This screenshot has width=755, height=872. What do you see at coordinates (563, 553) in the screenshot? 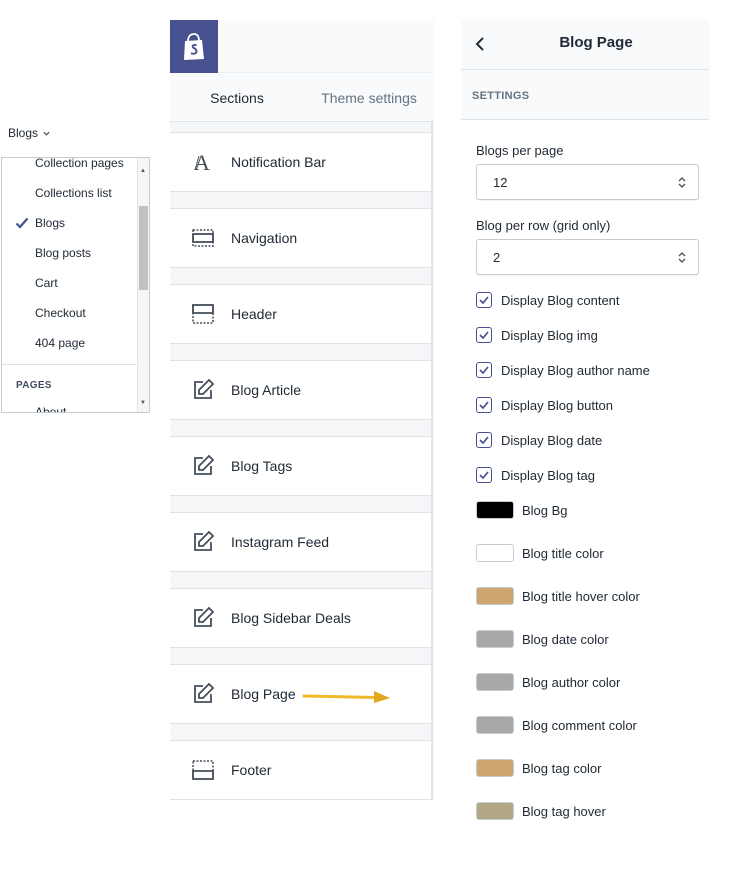
I see `color-label: Blog title color` at bounding box center [563, 553].